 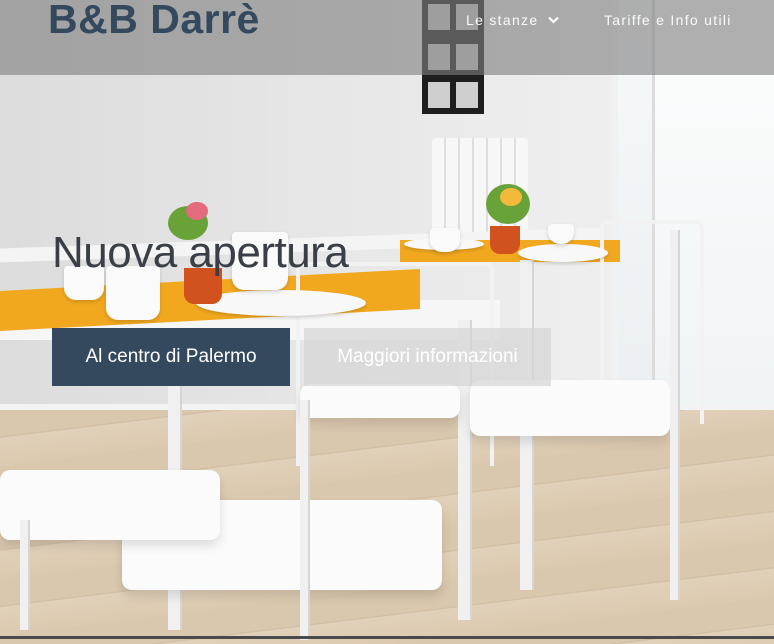 I want to click on nav-item-rooms: Le stanze, so click(x=513, y=19).